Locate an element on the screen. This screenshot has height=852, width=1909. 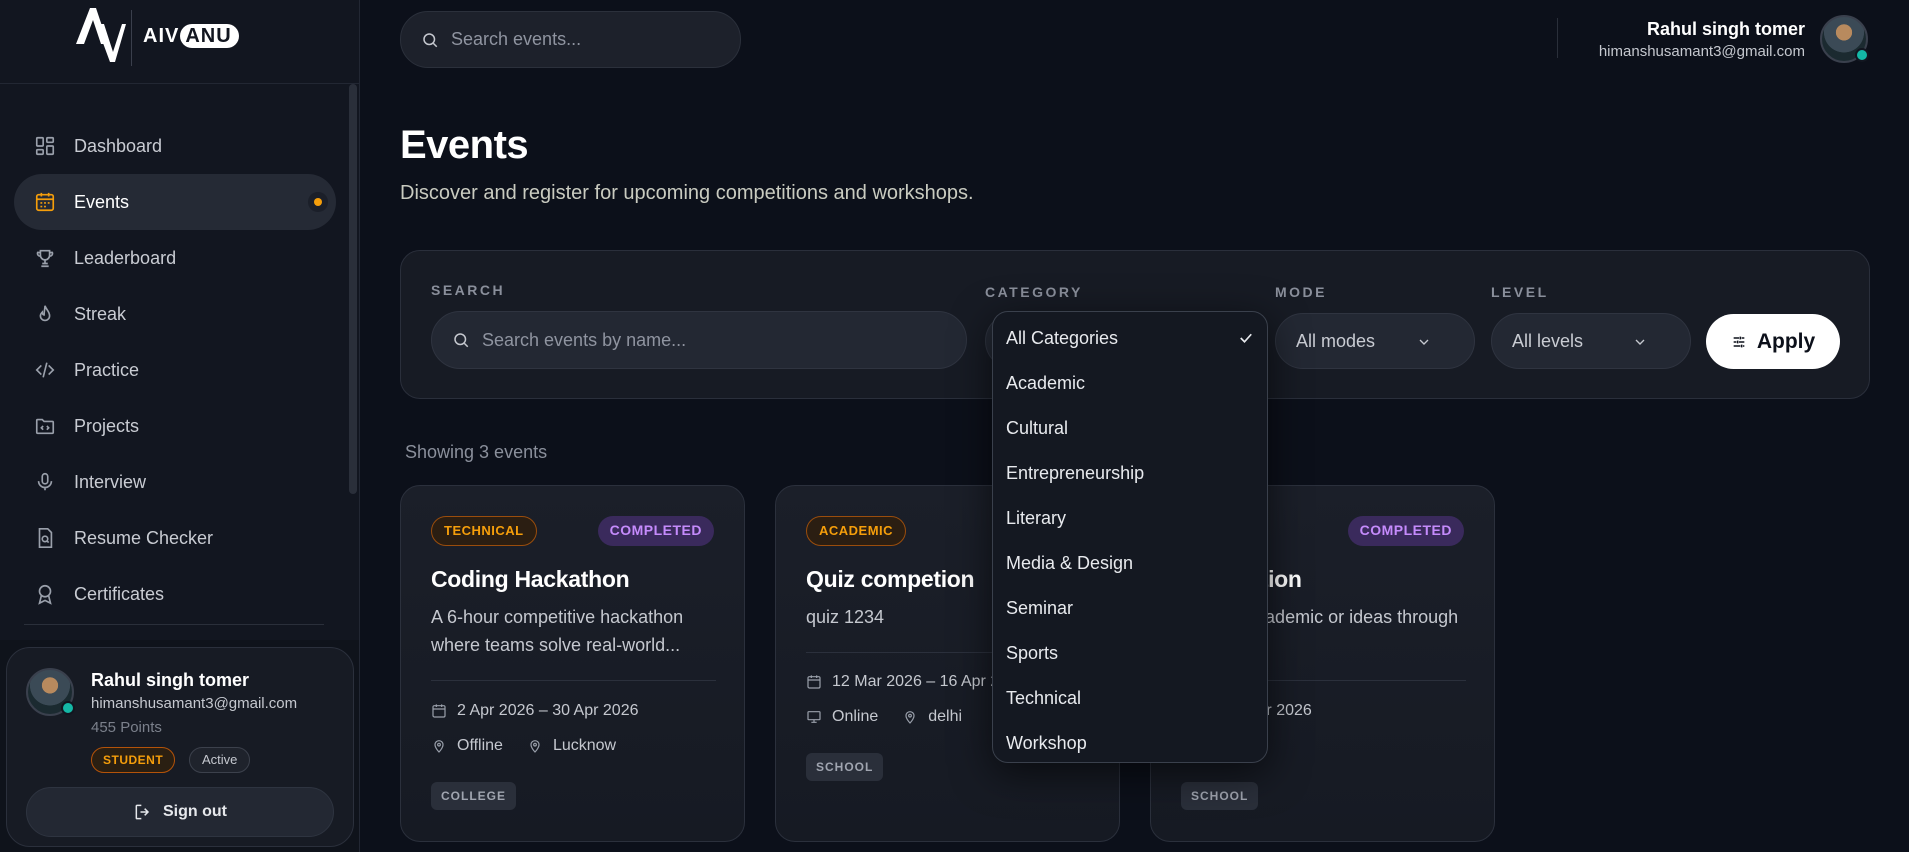
option-label: Sports is located at coordinates (1032, 653).